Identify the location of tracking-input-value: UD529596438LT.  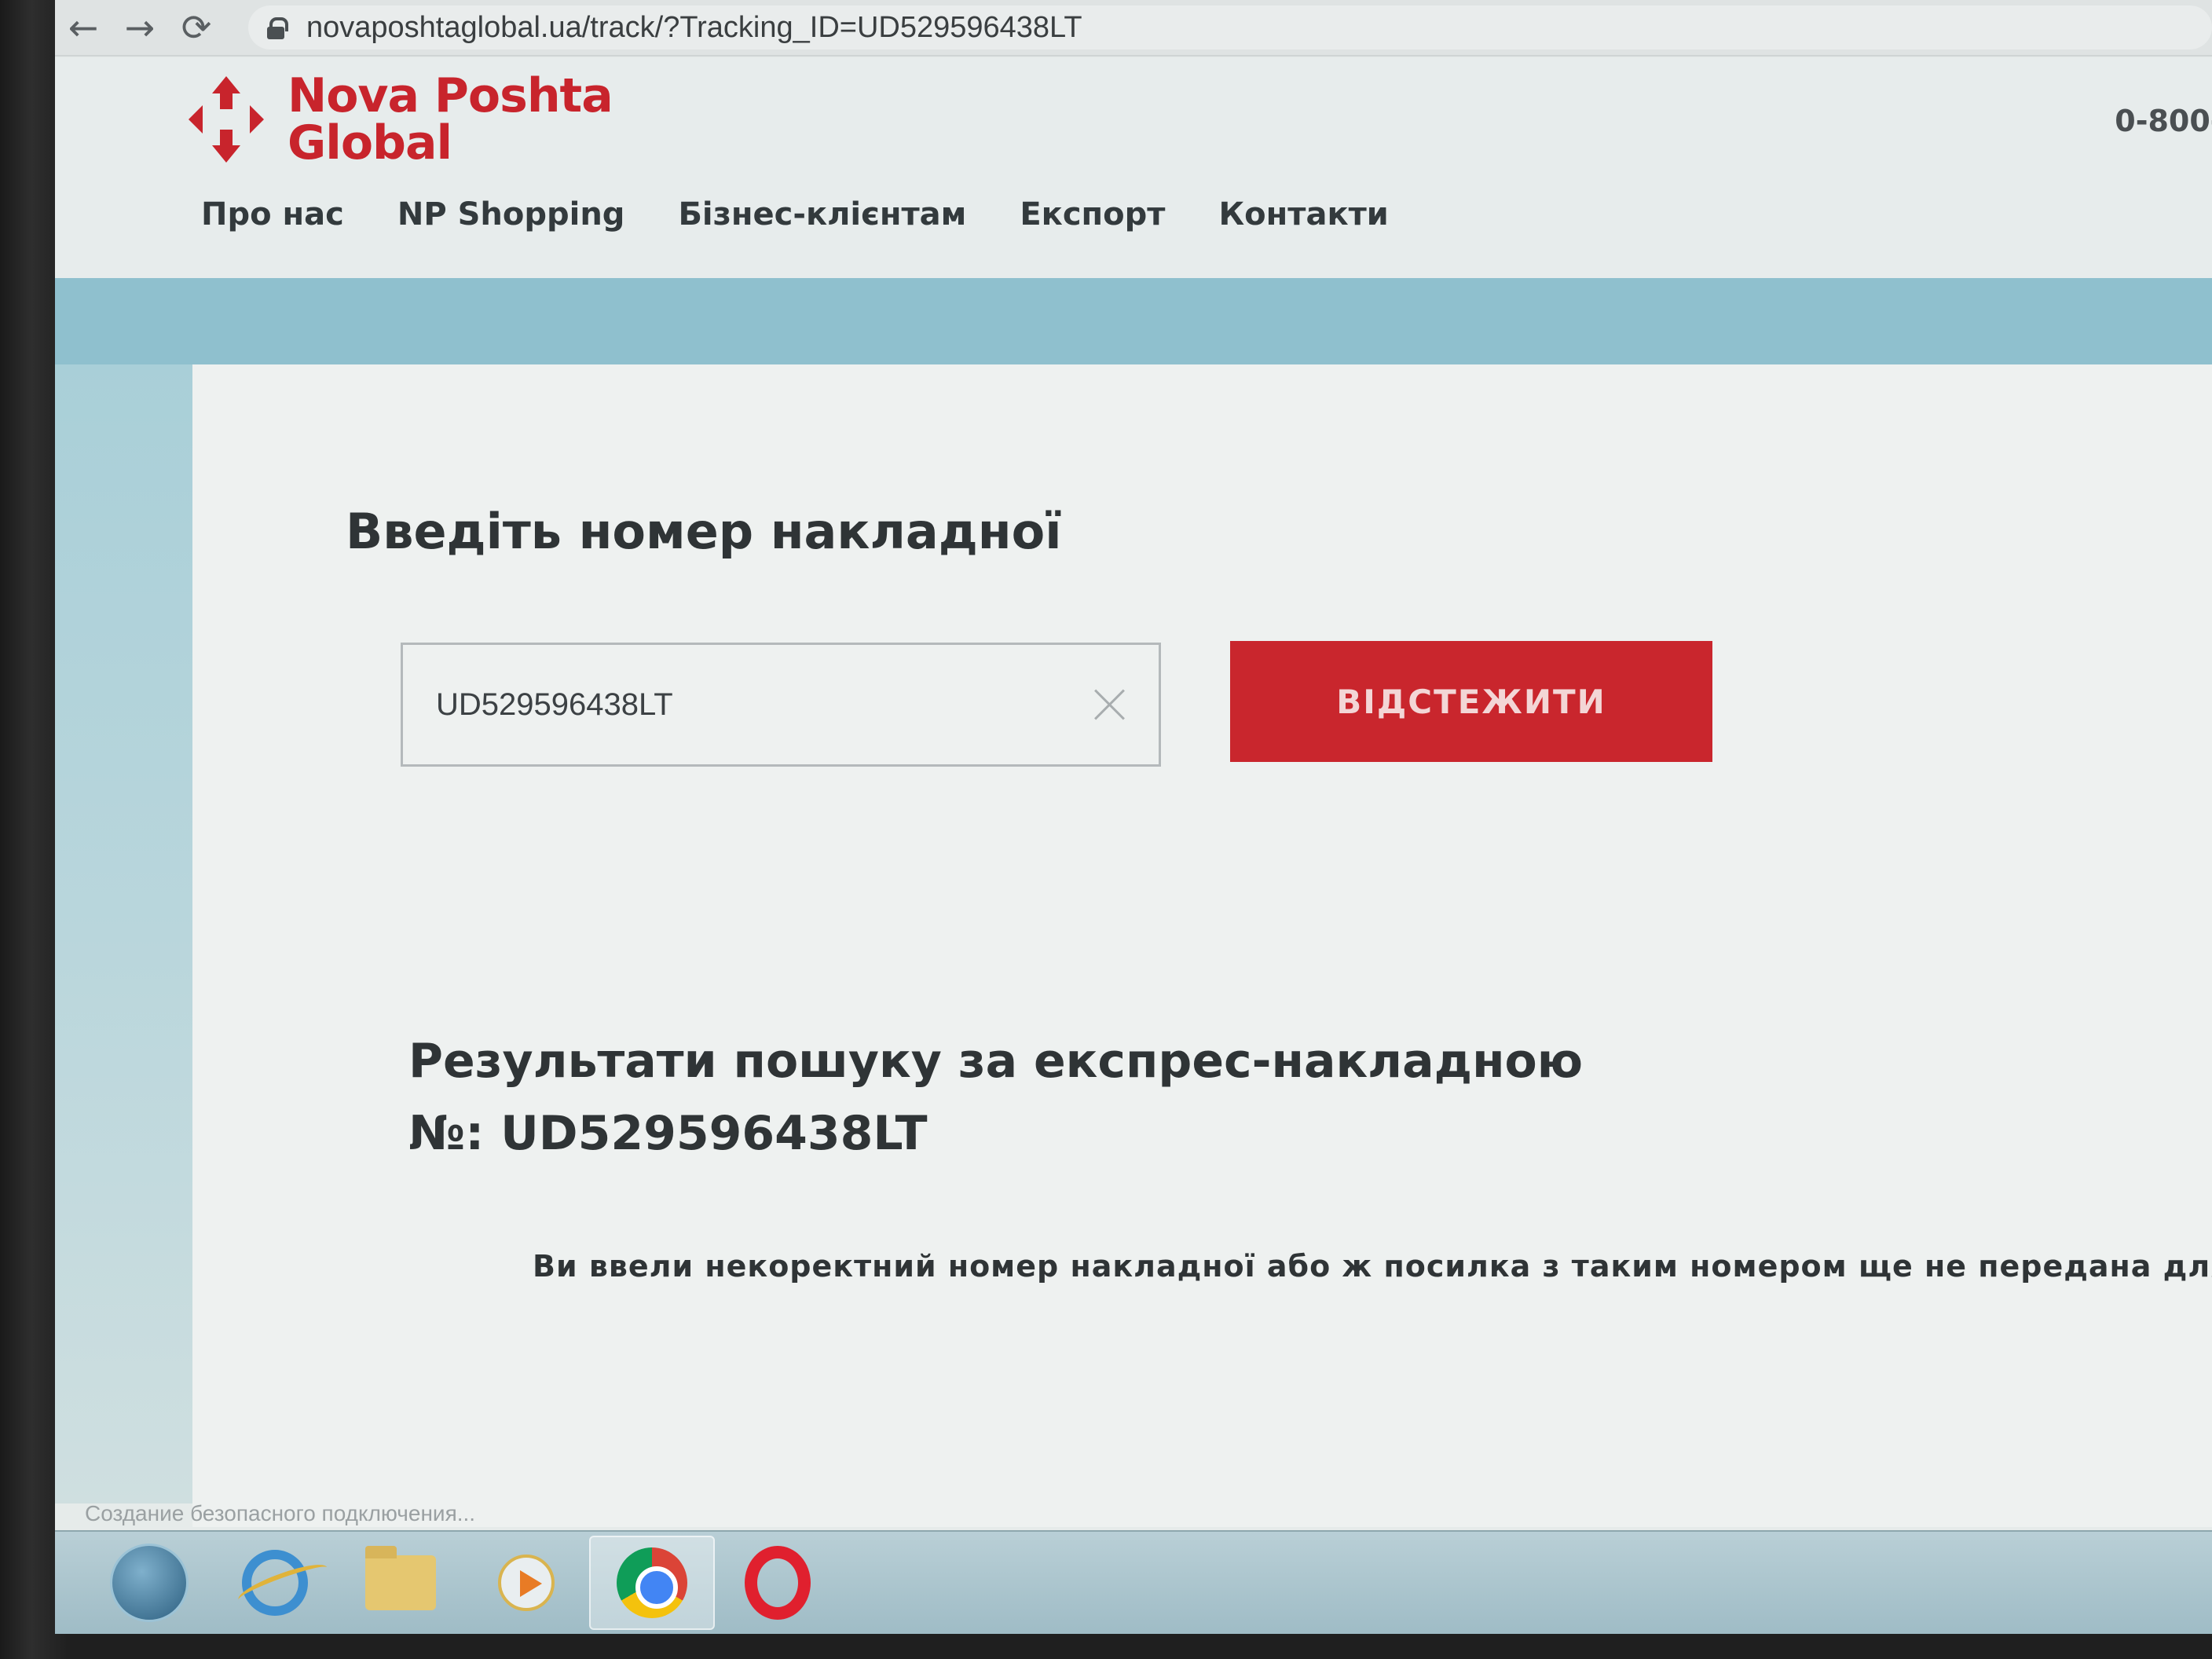
(554, 704).